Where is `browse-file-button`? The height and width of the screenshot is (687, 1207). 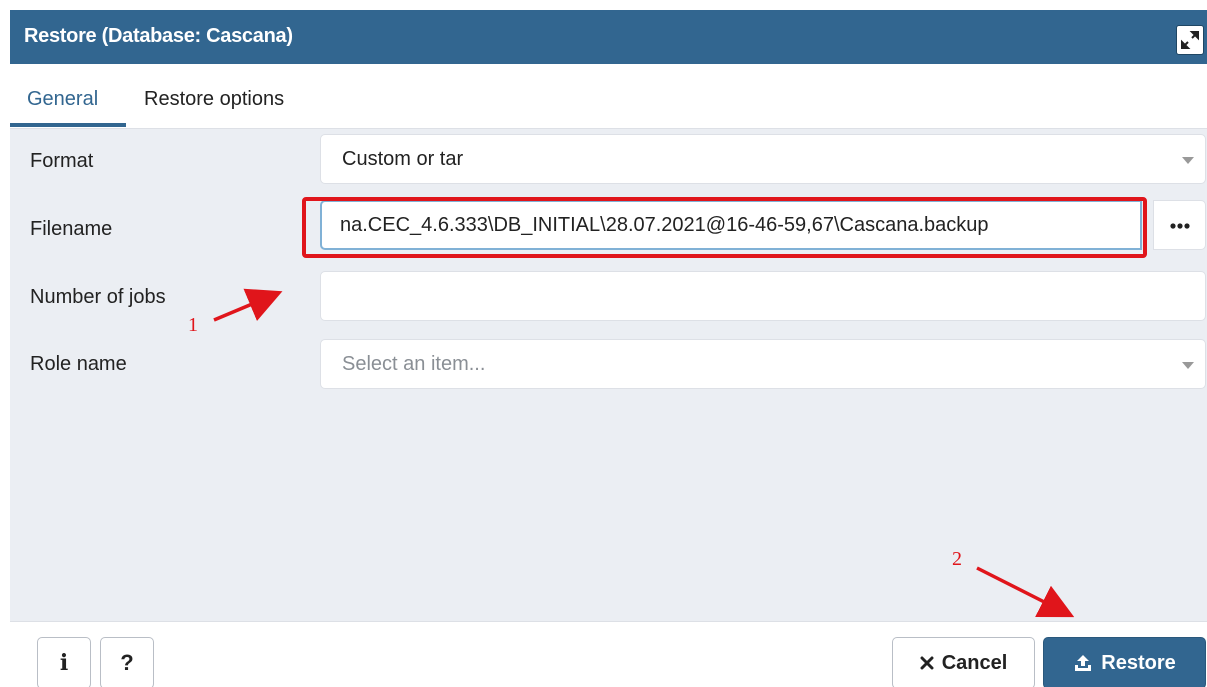 browse-file-button is located at coordinates (1179, 225).